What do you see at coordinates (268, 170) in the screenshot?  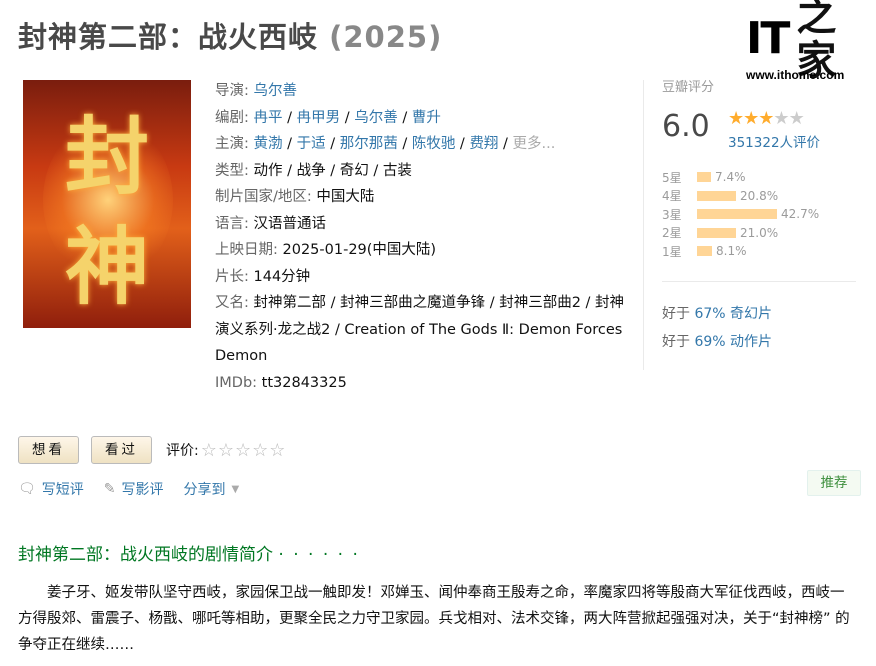 I see `genre: 动作` at bounding box center [268, 170].